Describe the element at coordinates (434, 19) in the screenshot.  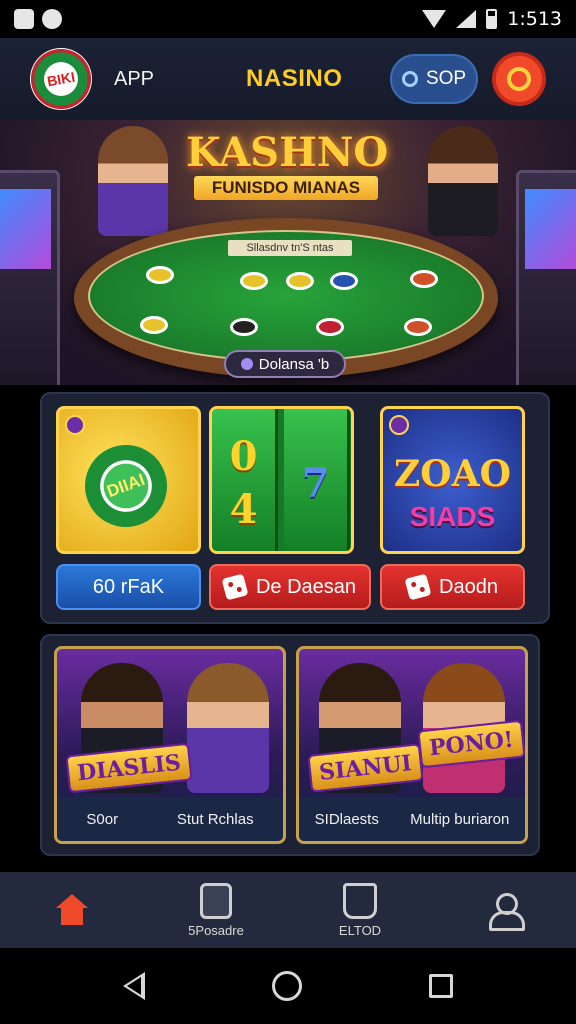
I see `wifi-icon` at that location.